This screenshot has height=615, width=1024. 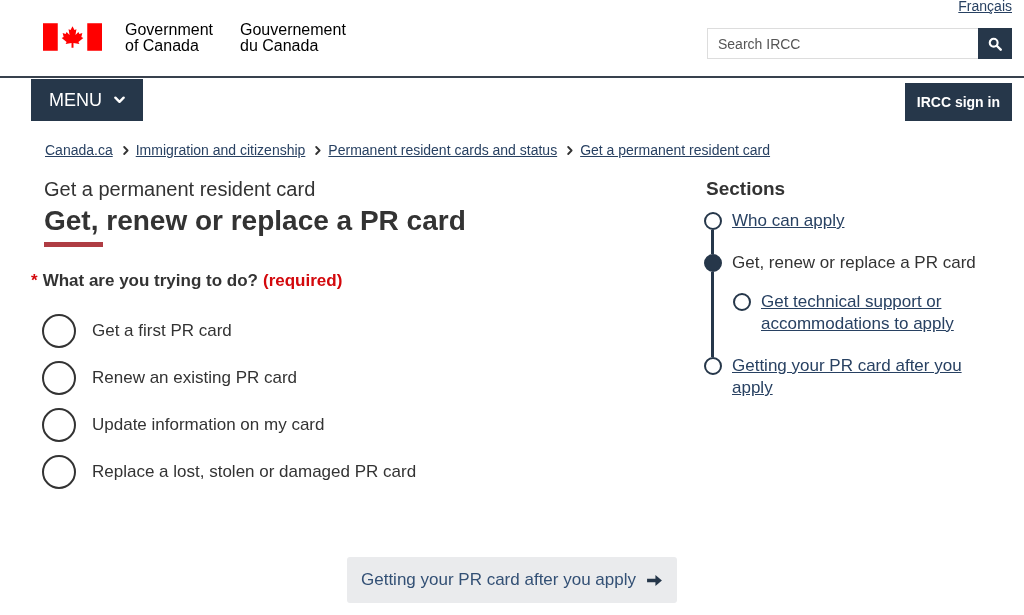 I want to click on breadcrumb-link: Canada.ca, so click(x=79, y=150).